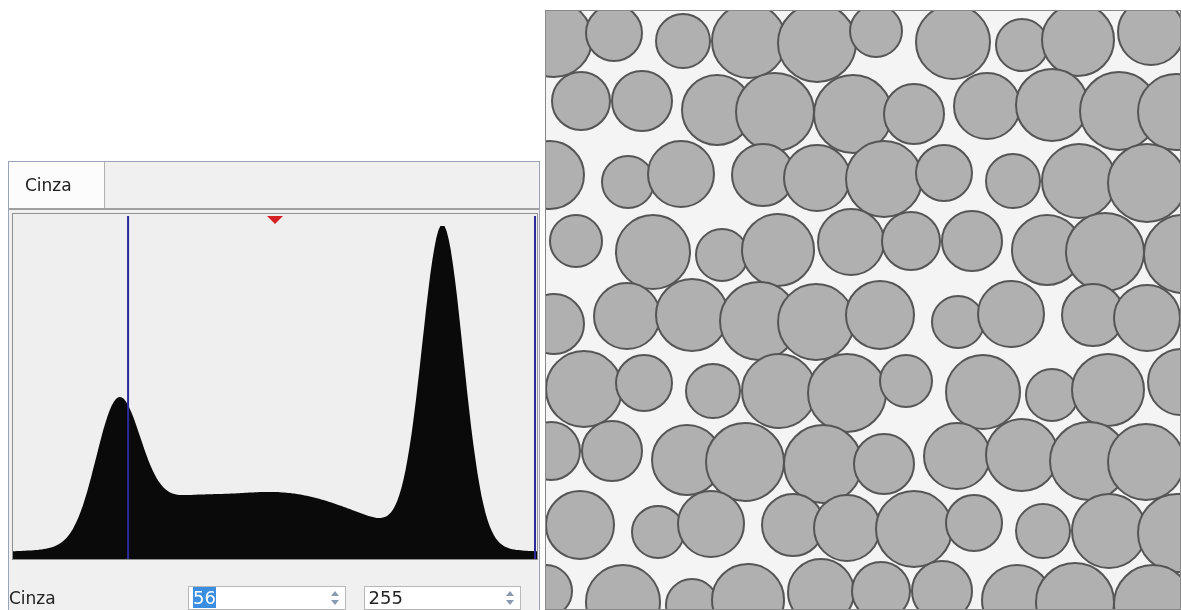 The height and width of the screenshot is (610, 1181). I want to click on max-value-field: 255, so click(442, 598).